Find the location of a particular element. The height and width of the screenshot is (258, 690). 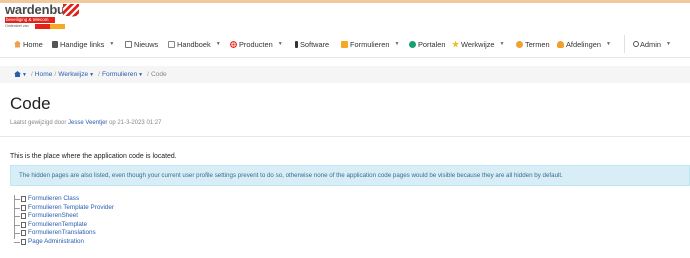

nav-admin: Admin ▼ is located at coordinates (652, 44).